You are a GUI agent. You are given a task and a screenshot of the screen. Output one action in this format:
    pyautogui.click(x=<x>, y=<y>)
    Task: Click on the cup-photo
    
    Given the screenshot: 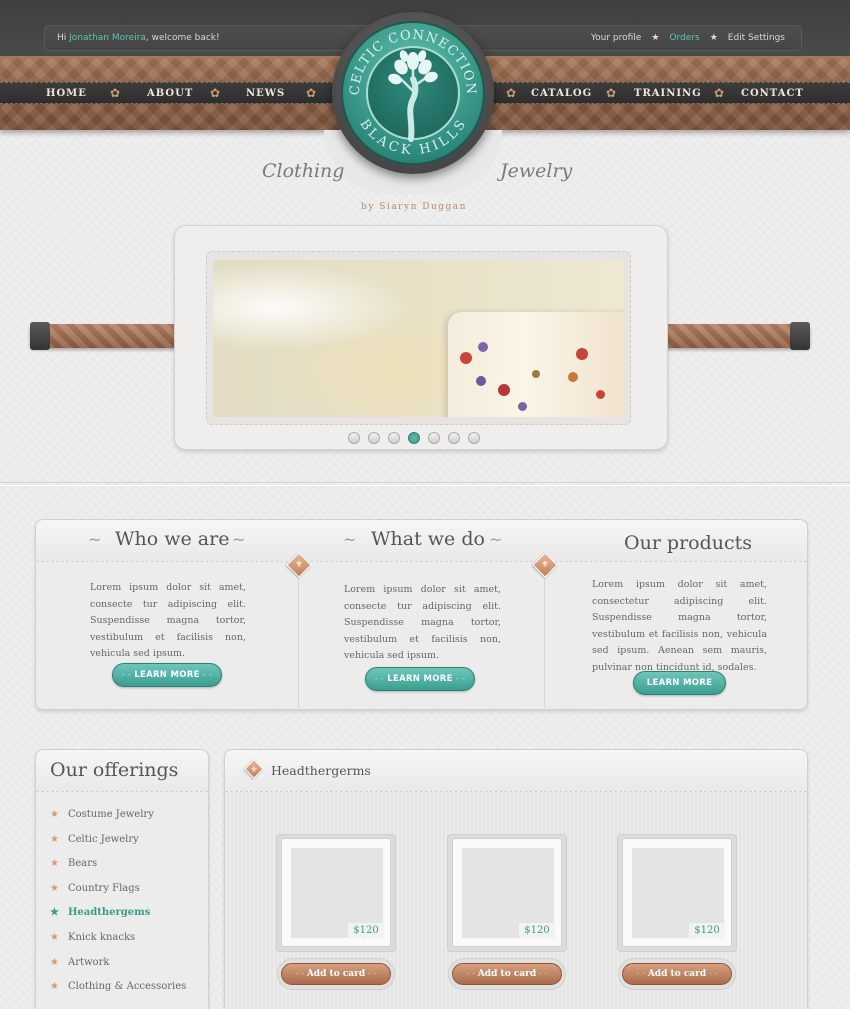 What is the action you would take?
    pyautogui.click(x=536, y=364)
    